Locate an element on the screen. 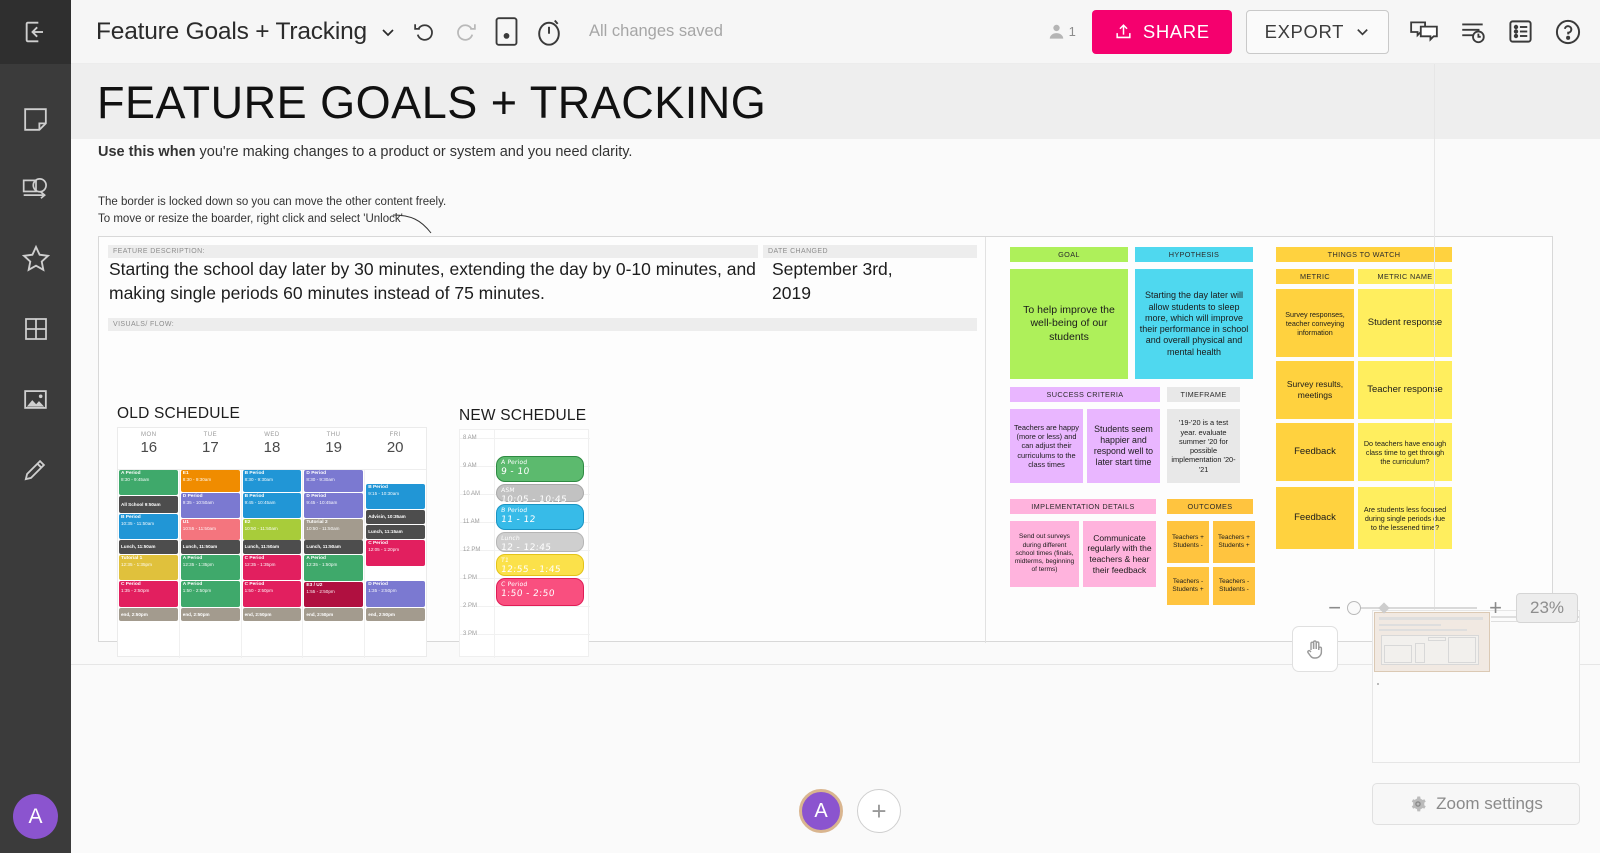 The image size is (1600, 853). calendar-event: Tutorial 1 12:35 - 1:35pm is located at coordinates (148, 567).